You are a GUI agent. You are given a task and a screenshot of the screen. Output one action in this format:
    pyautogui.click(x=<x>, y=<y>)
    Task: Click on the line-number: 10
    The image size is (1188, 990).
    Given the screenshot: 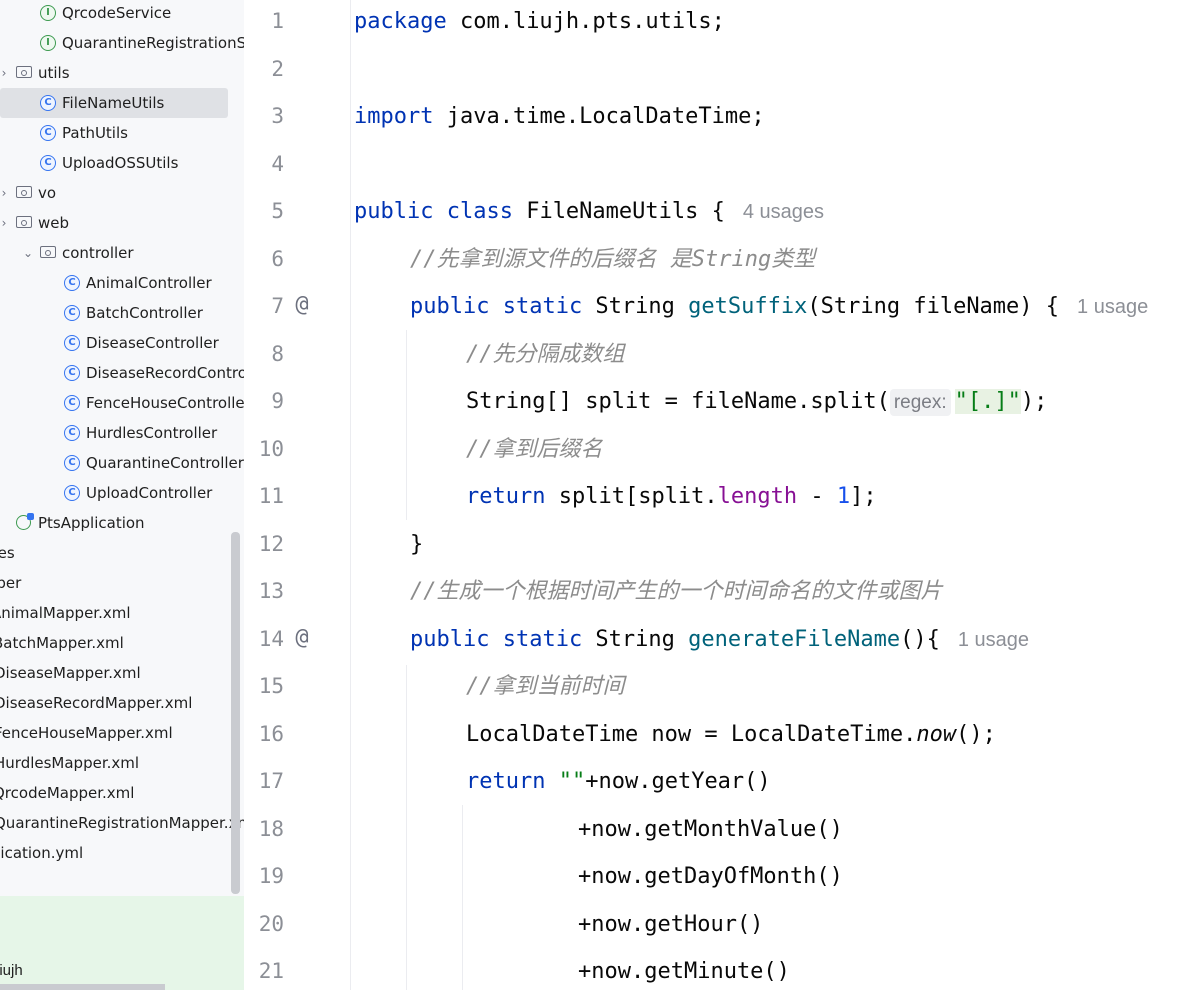 What is the action you would take?
    pyautogui.click(x=264, y=449)
    